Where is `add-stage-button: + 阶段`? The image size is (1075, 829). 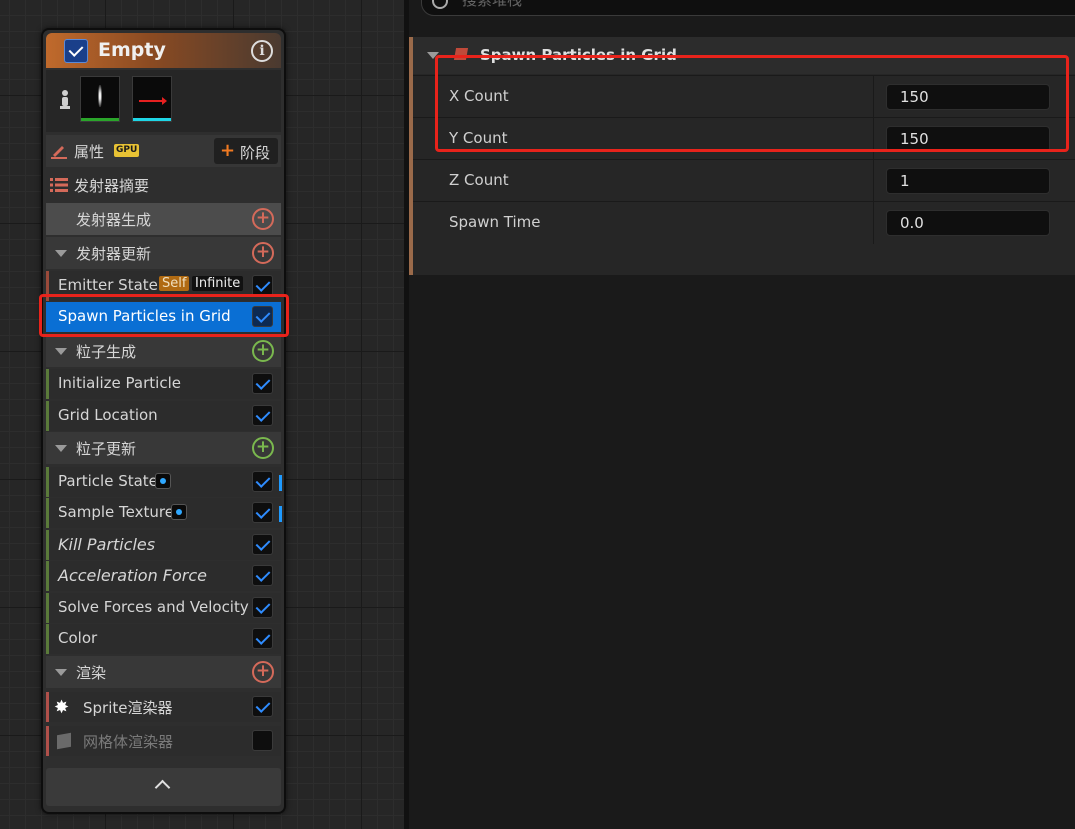
add-stage-button: + 阶段 is located at coordinates (246, 151).